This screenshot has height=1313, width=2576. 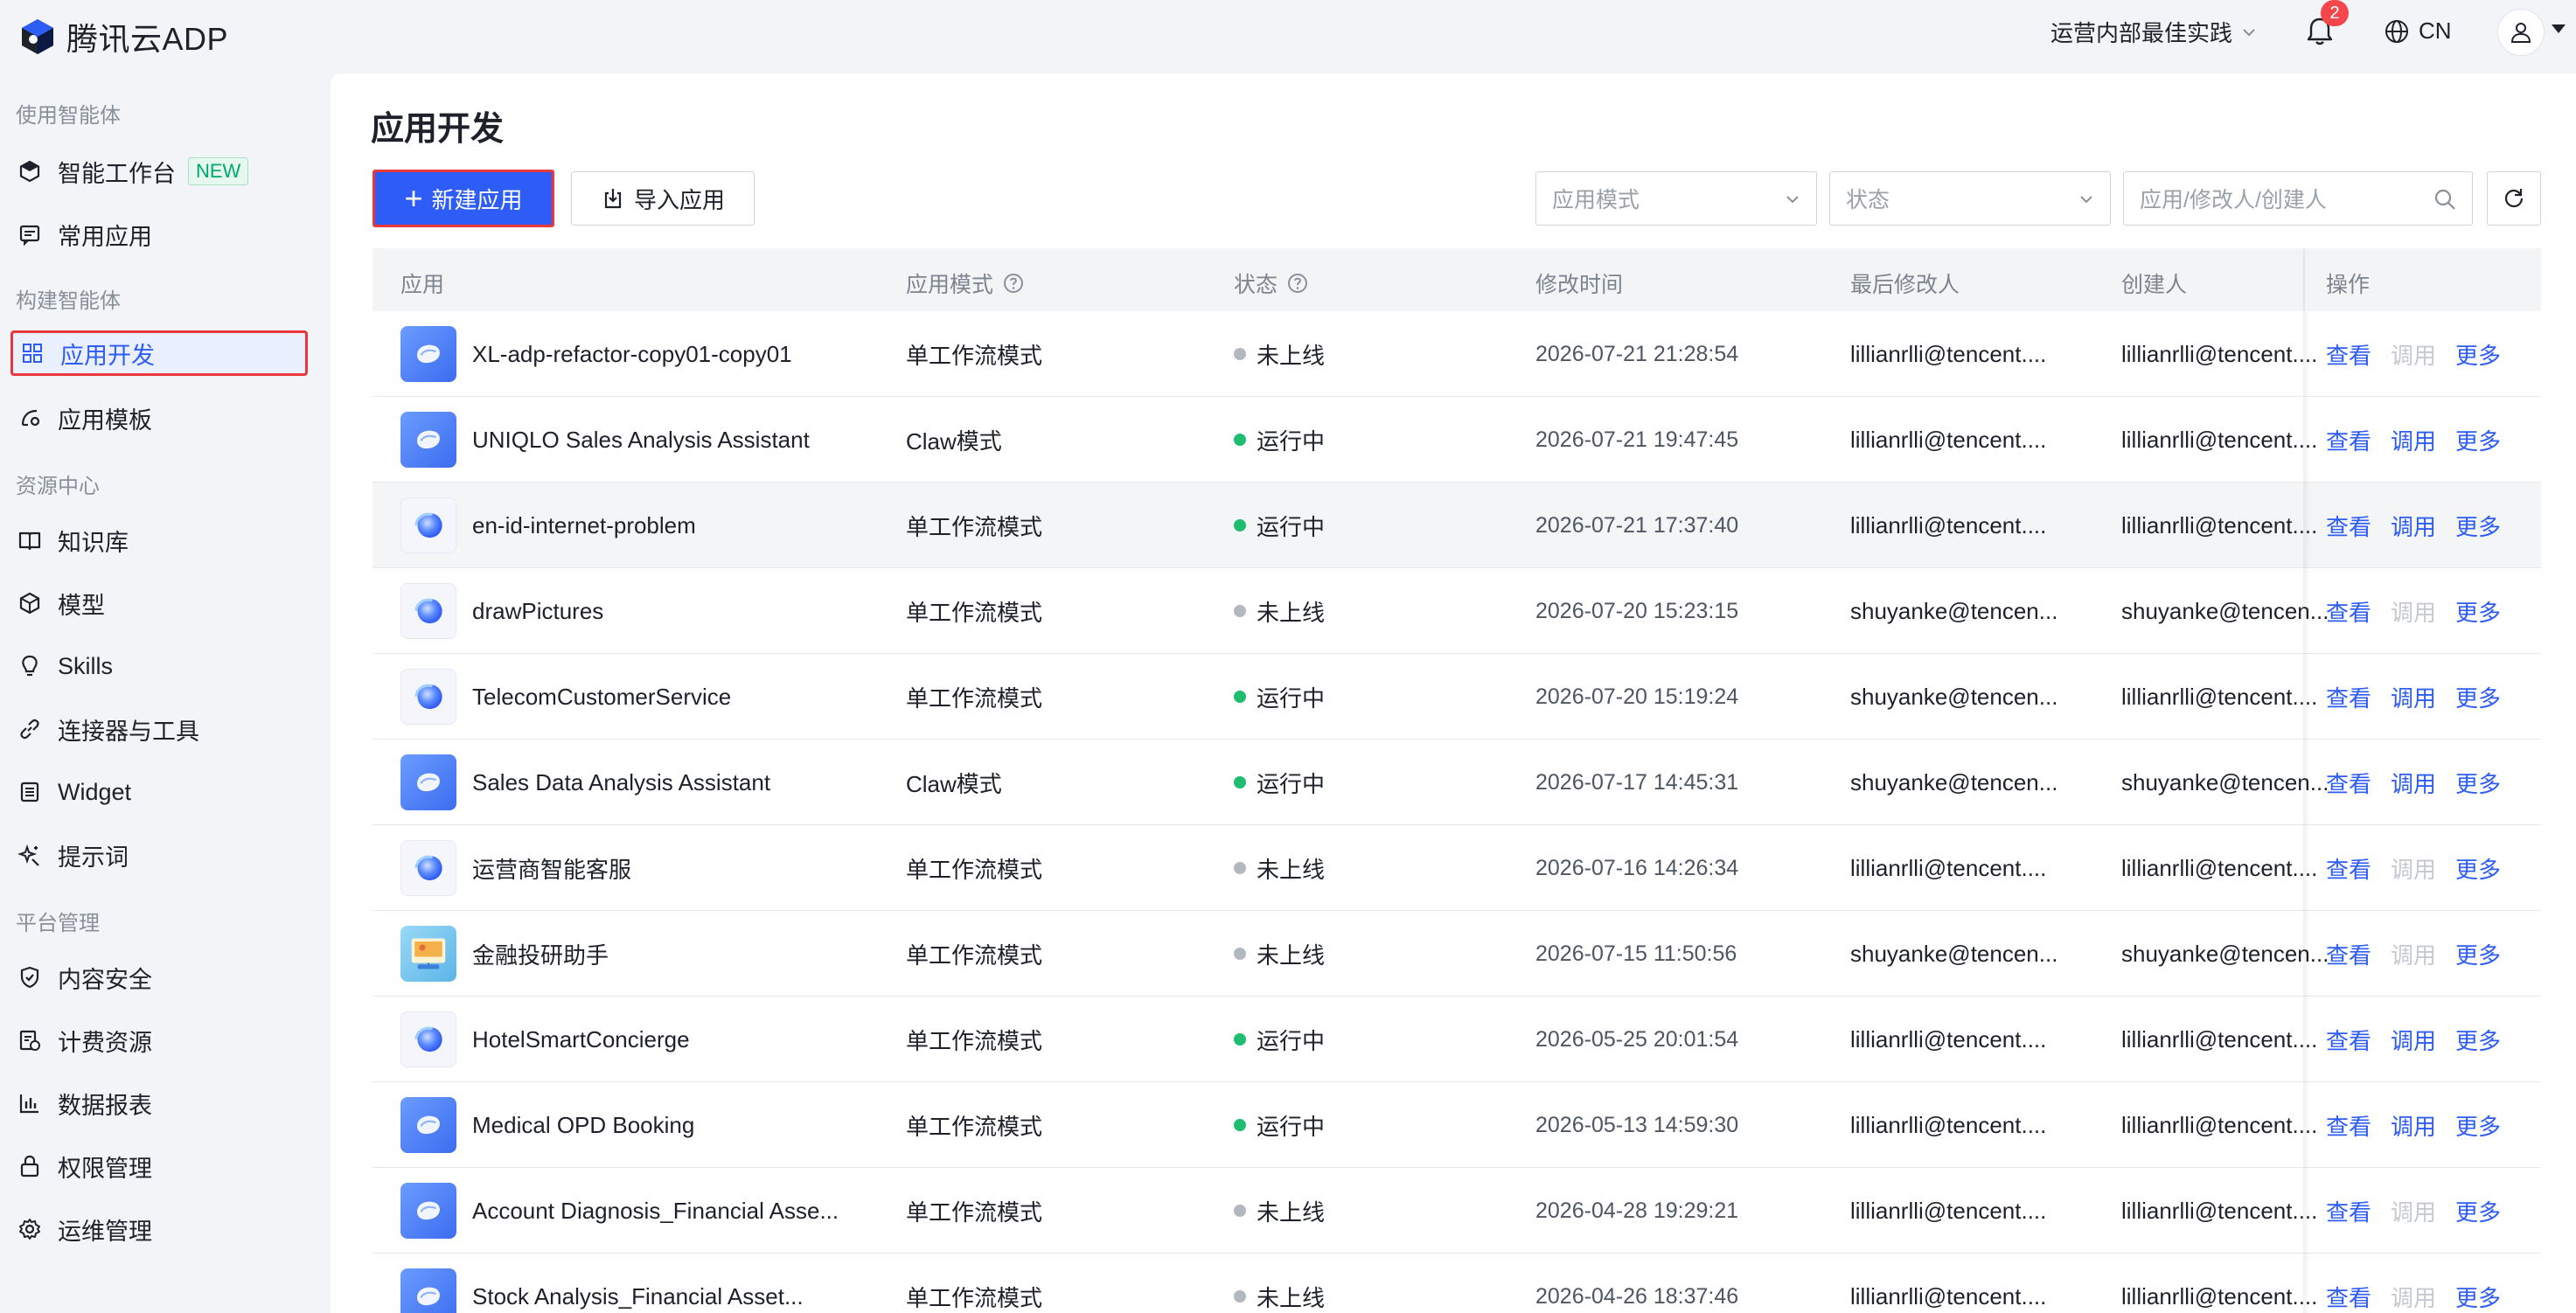 I want to click on sidebar-item-app-template: 应用模板, so click(x=159, y=418).